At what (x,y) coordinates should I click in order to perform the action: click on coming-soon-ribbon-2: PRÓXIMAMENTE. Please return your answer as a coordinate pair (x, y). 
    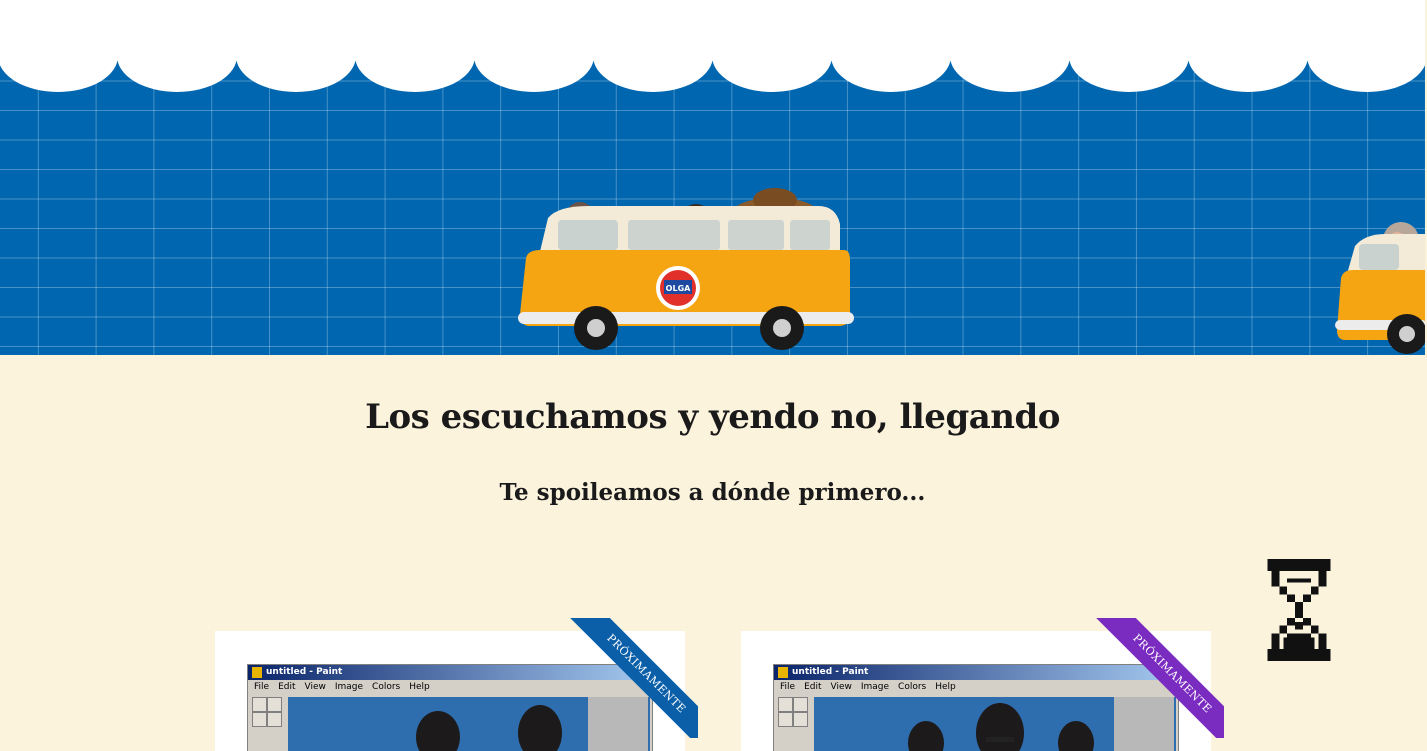
    Looking at the image, I should click on (1154, 678).